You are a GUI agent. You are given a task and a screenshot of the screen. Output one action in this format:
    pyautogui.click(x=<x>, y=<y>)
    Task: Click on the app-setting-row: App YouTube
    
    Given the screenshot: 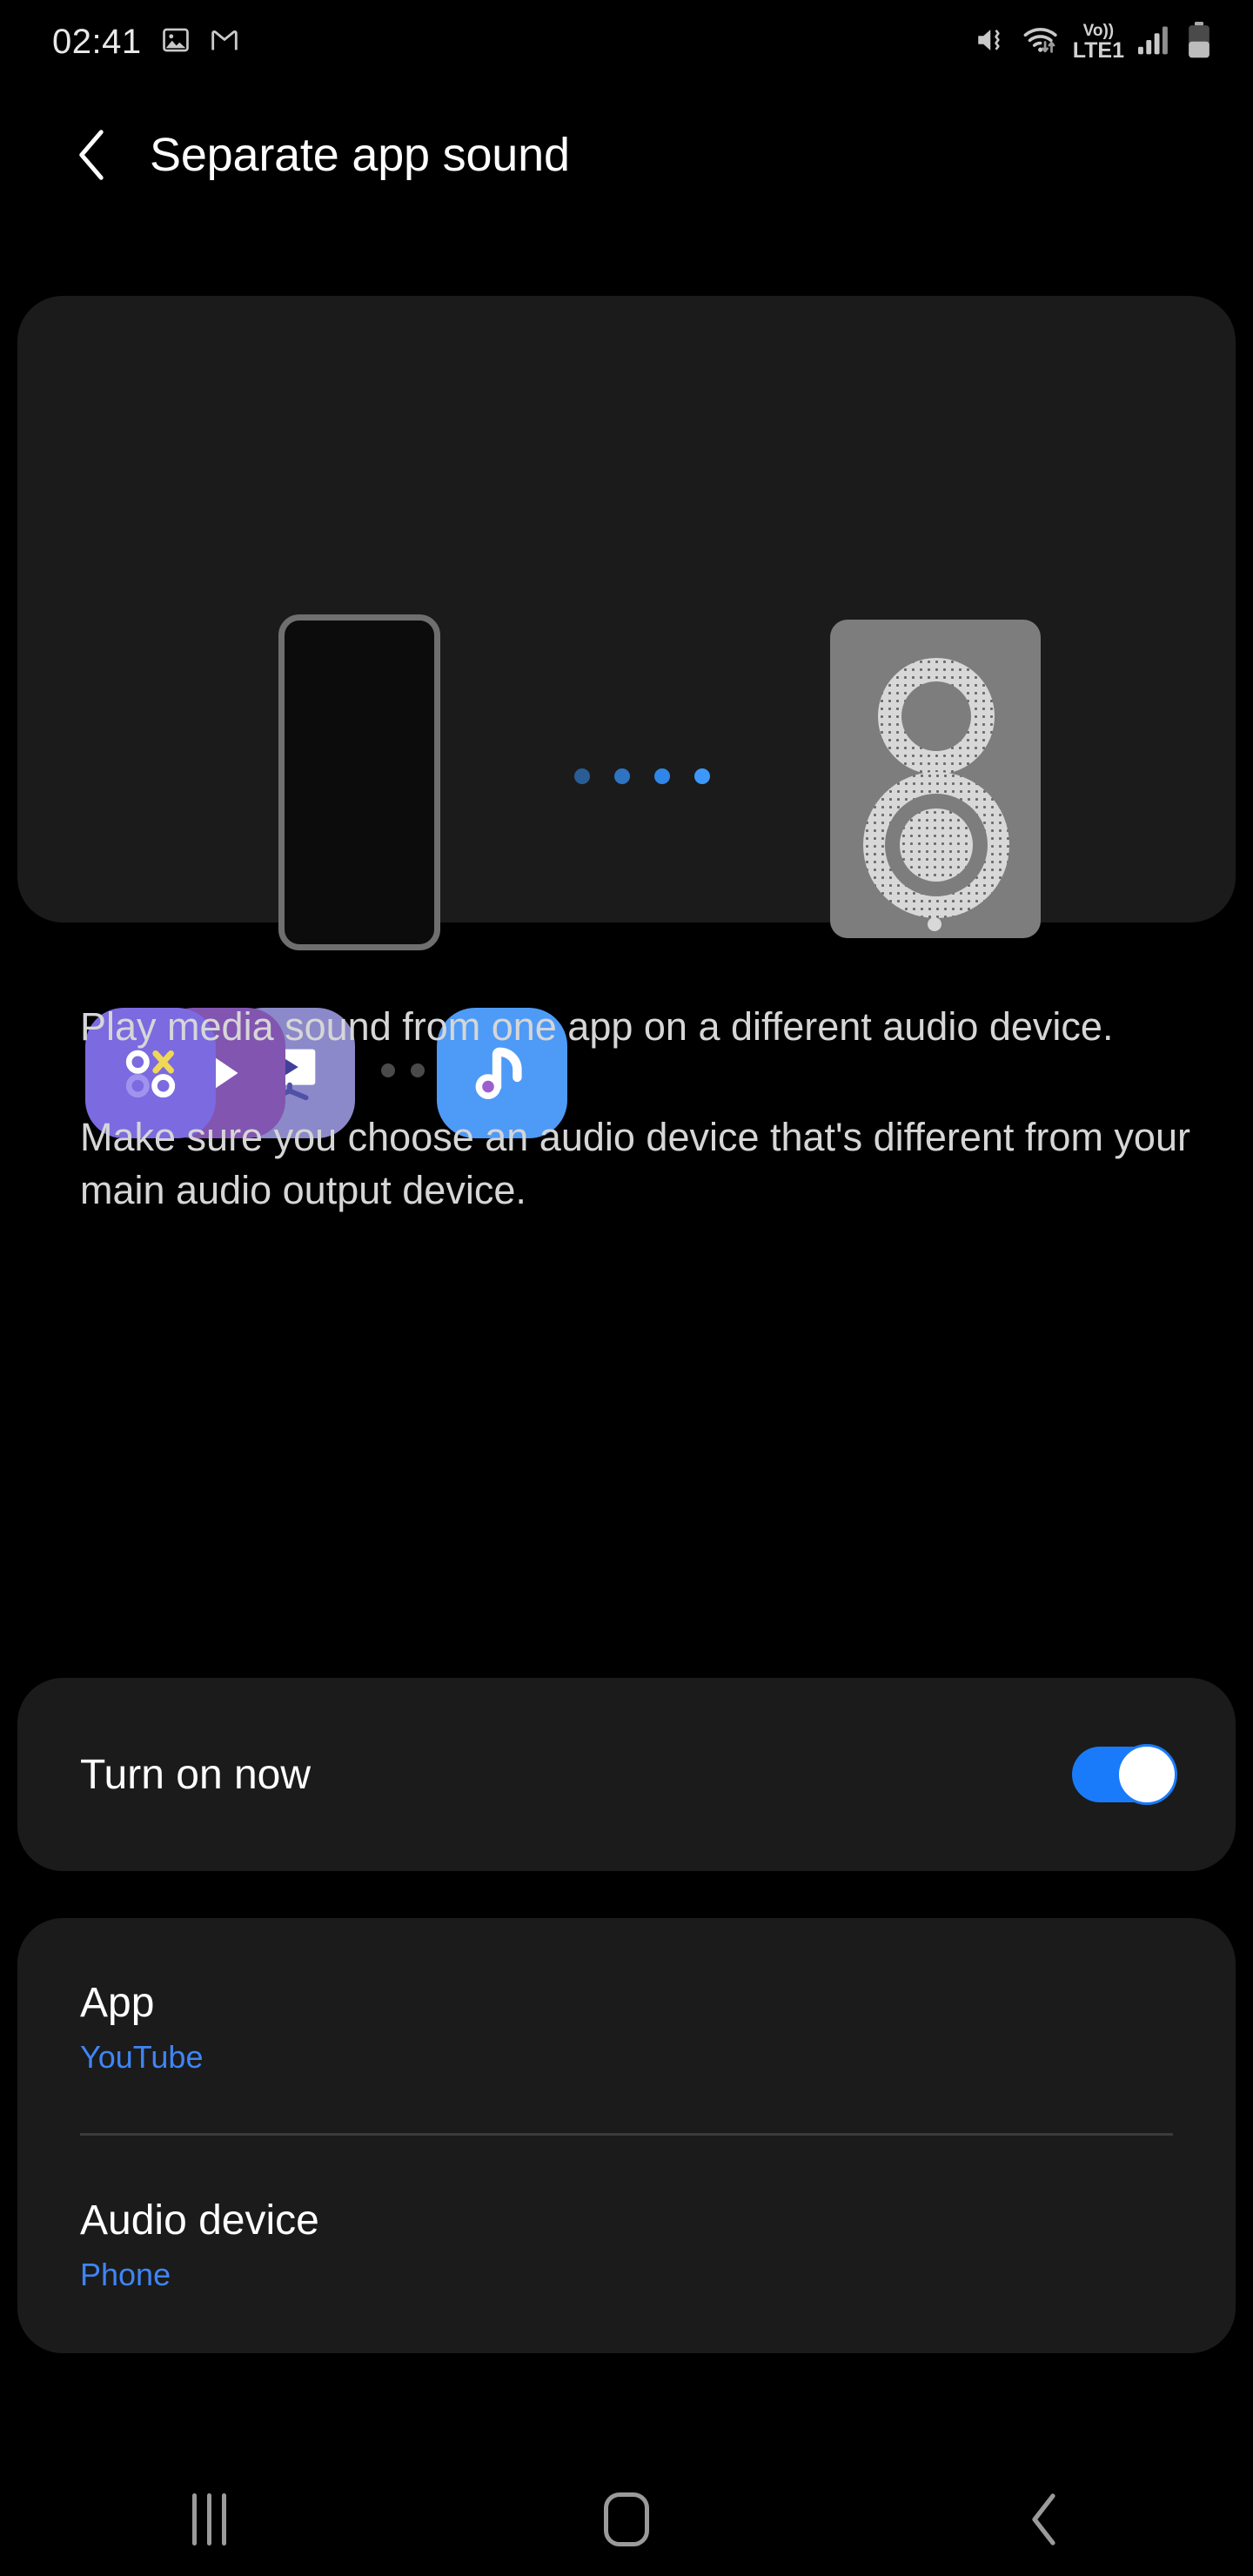 What is the action you would take?
    pyautogui.click(x=626, y=2027)
    